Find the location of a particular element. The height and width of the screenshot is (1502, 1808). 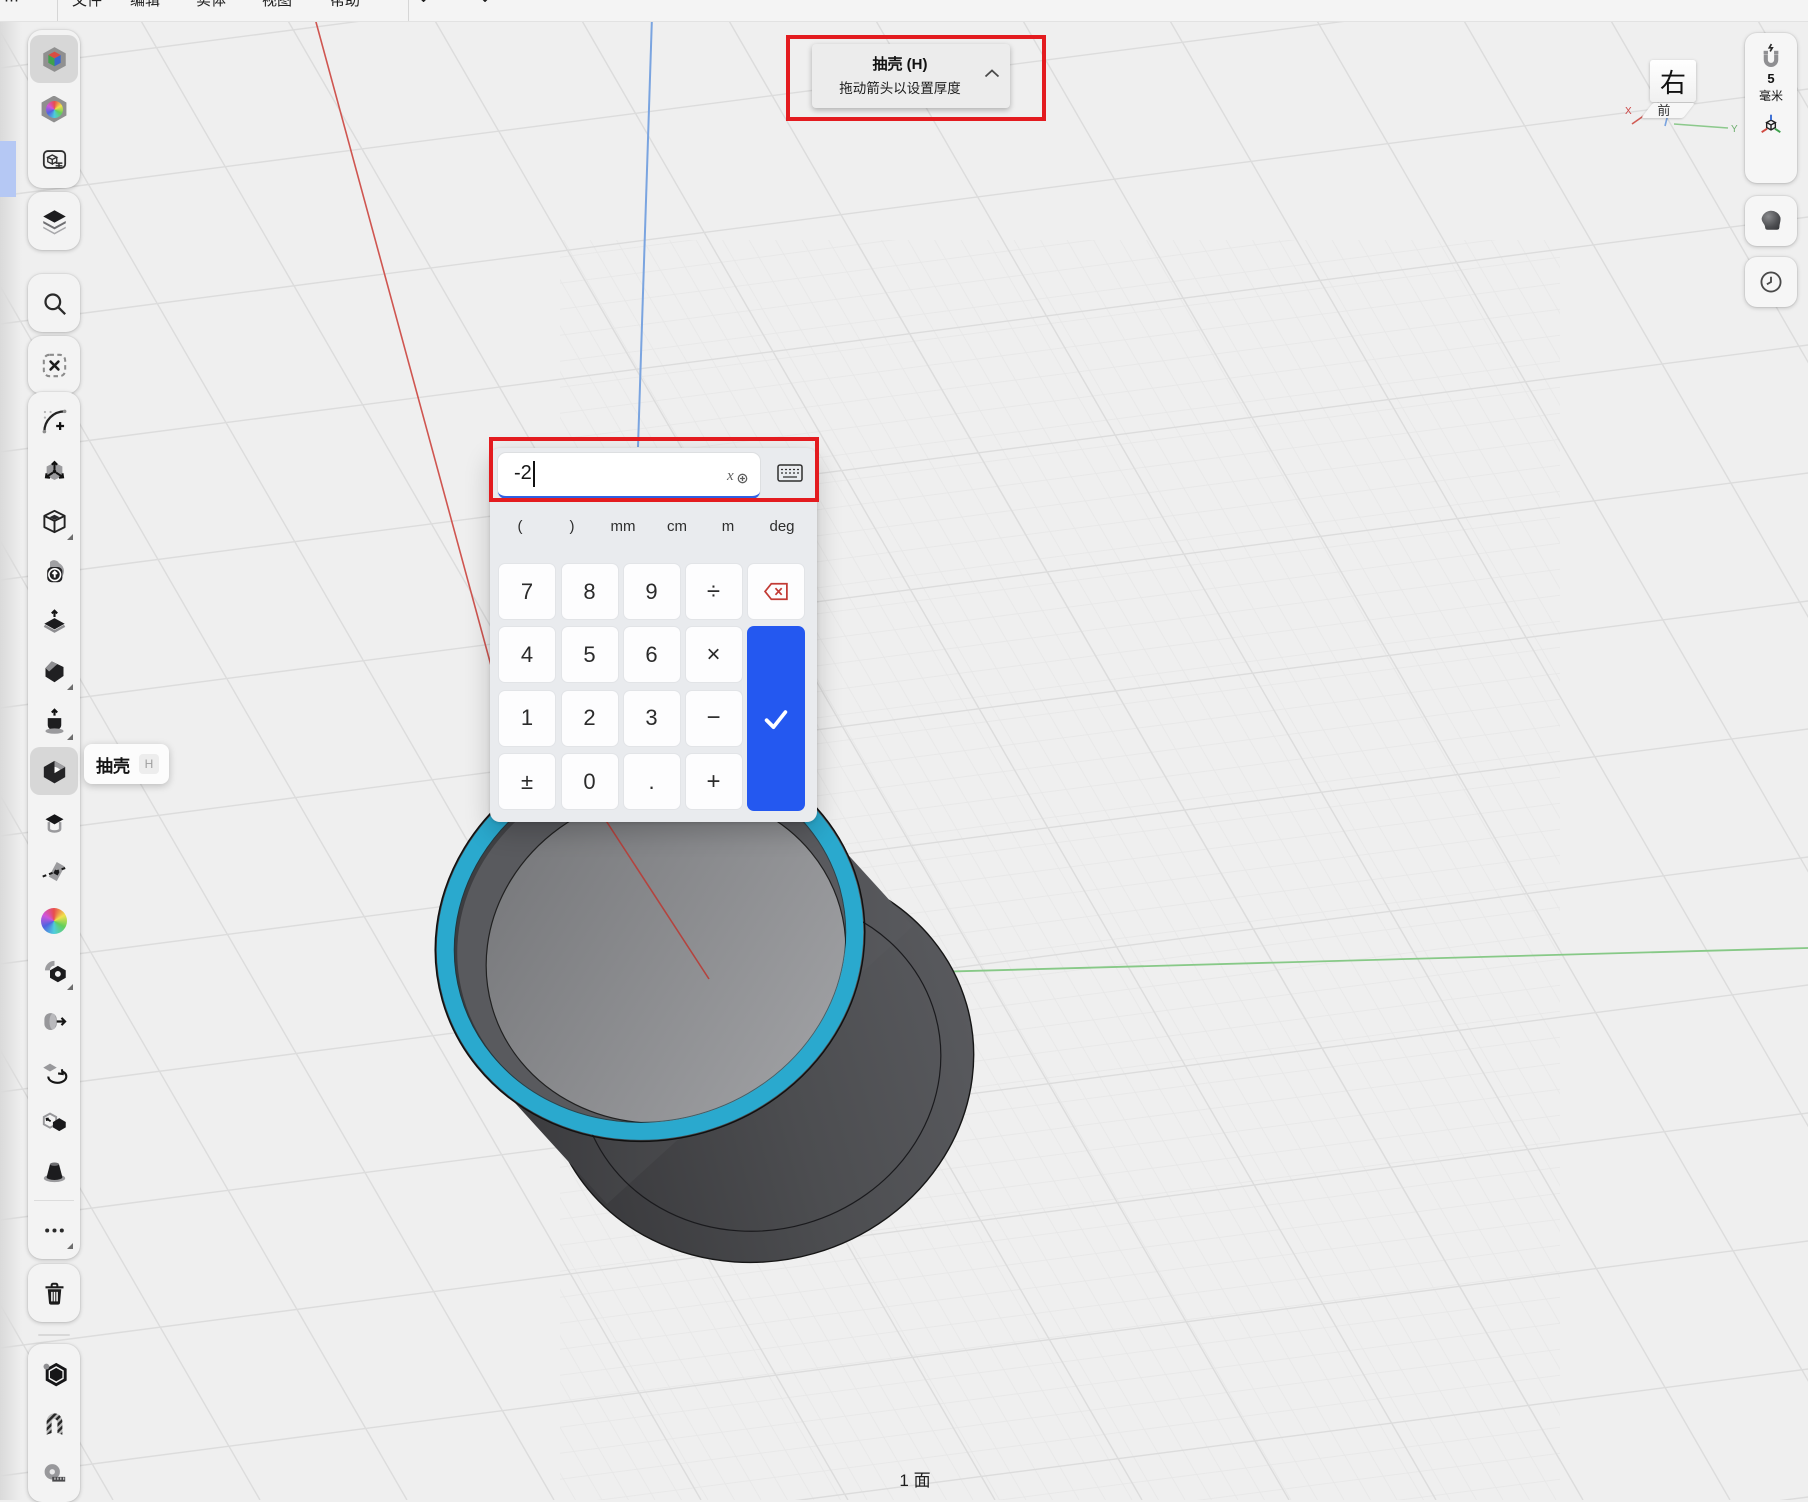

shell-tool is located at coordinates (54, 771).